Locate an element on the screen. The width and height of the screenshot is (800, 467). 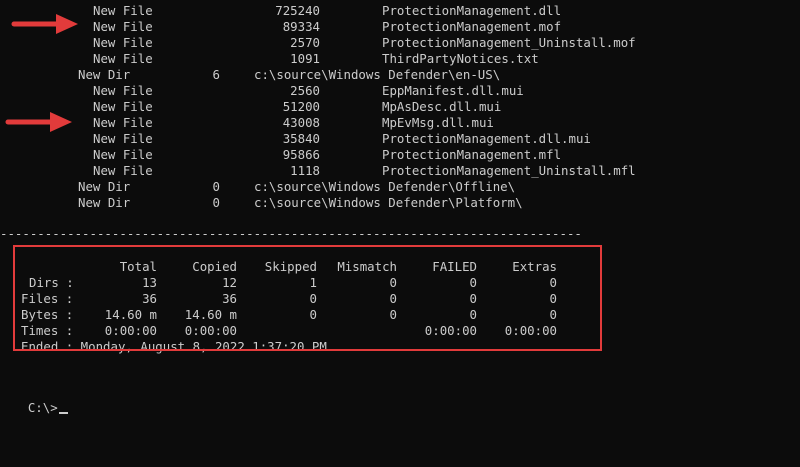
entry-name: ProtectionManagement_Uninstall.mfl is located at coordinates (509, 170).